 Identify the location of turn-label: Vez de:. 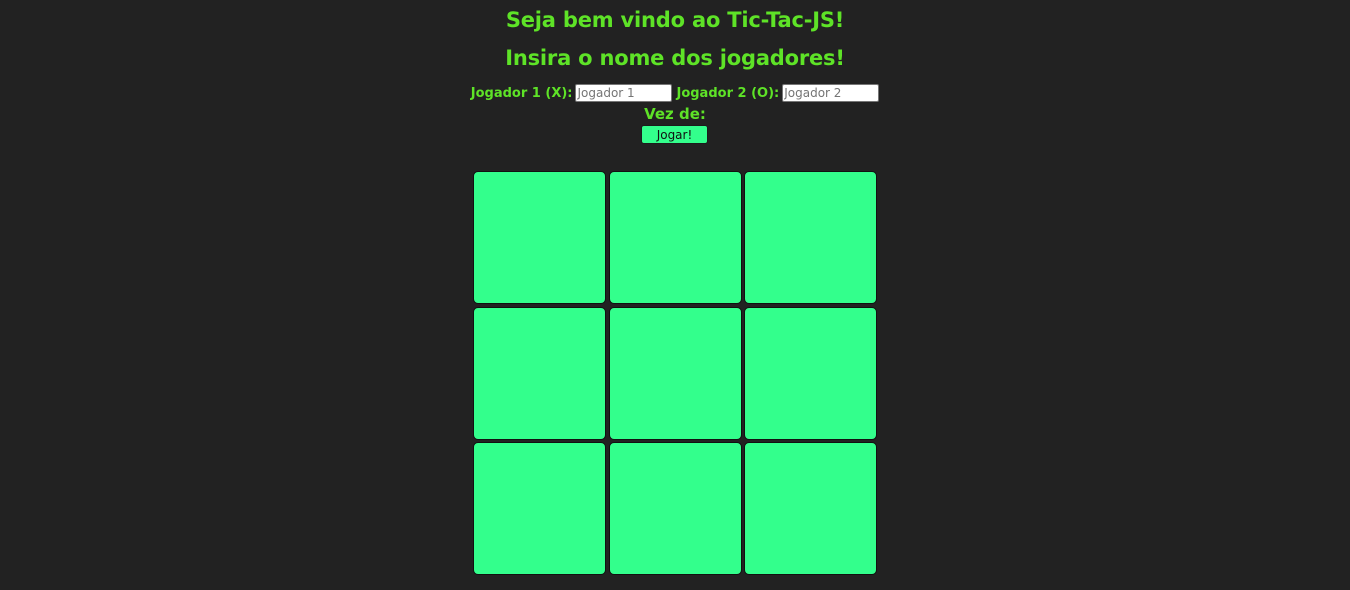
(675, 114).